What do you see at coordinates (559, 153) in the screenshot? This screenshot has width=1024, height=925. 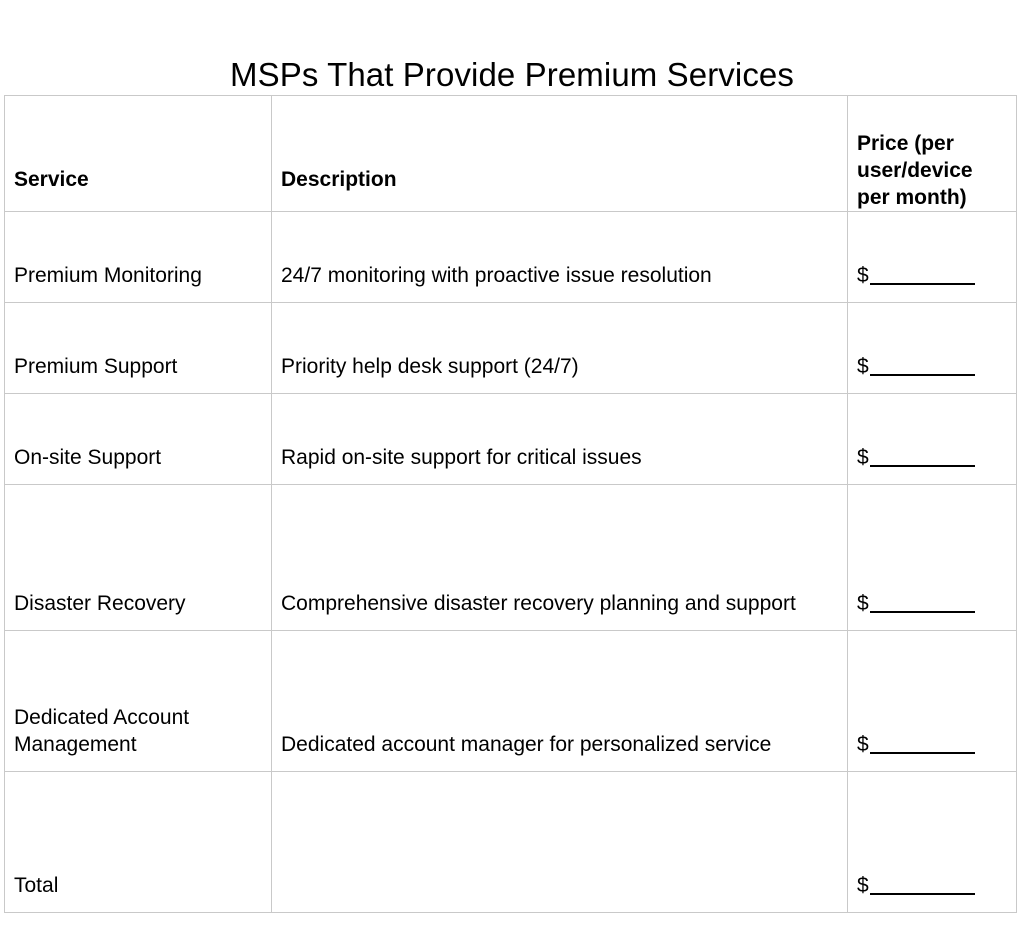 I see `column-header-description: Description` at bounding box center [559, 153].